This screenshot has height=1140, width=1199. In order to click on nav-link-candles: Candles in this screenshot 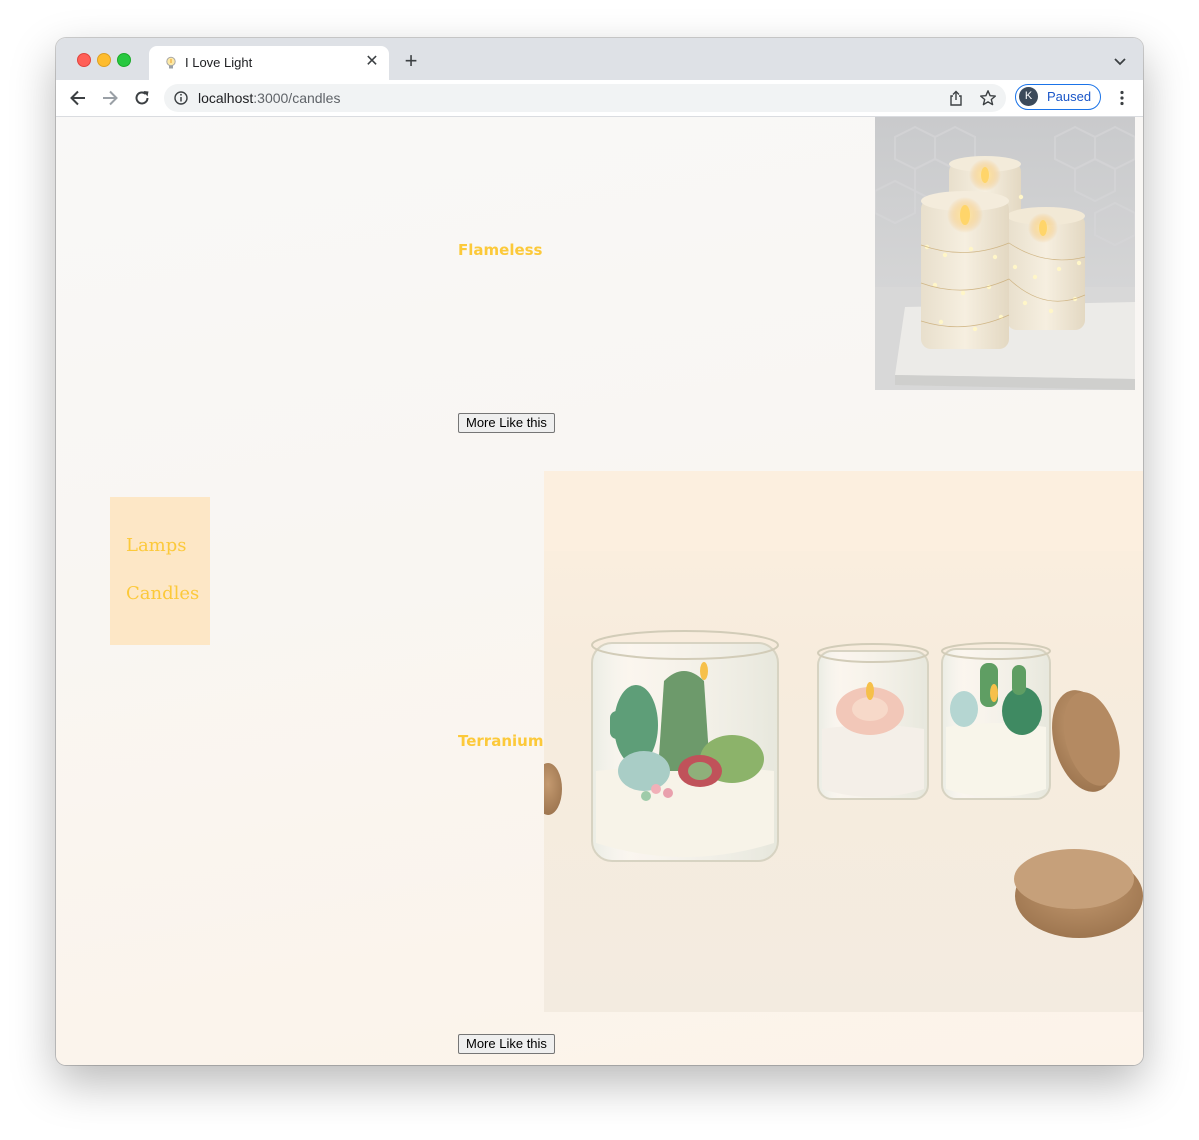, I will do `click(162, 593)`.